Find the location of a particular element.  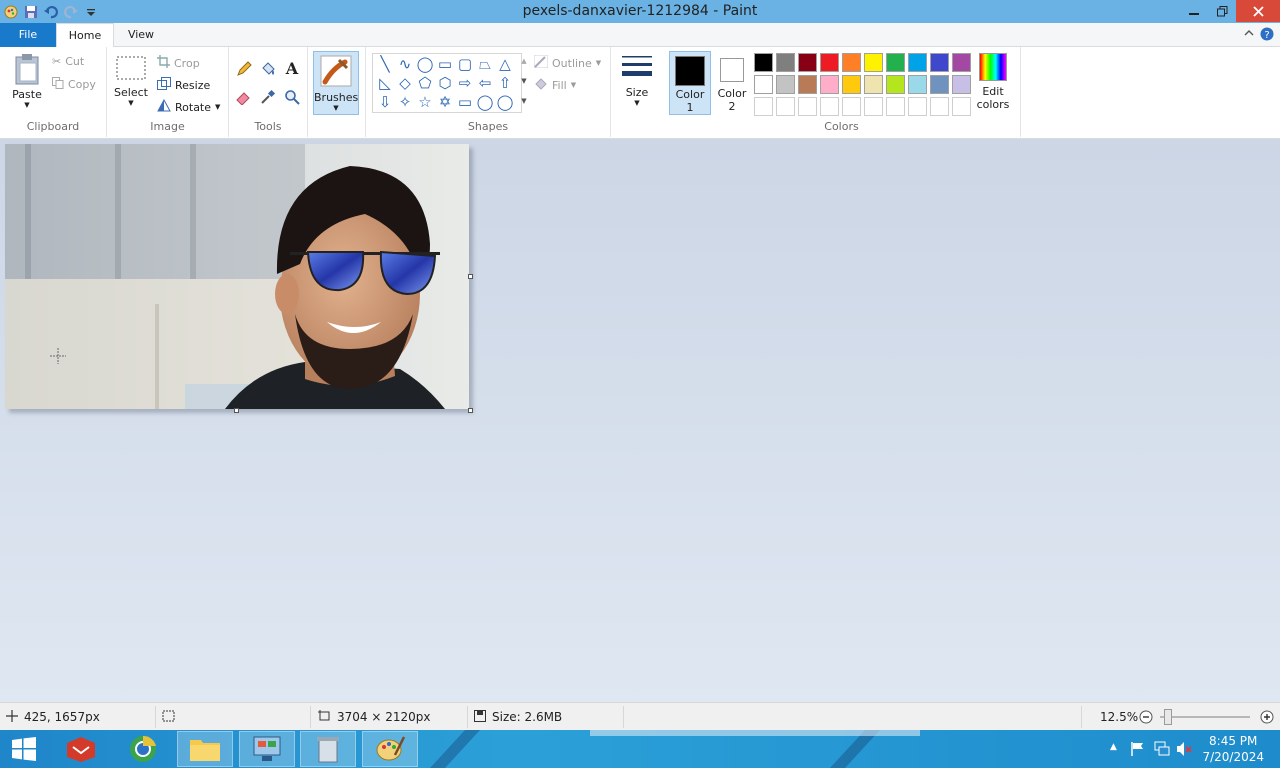

shapes-scroll-up-icon: ▲ is located at coordinates (524, 61).